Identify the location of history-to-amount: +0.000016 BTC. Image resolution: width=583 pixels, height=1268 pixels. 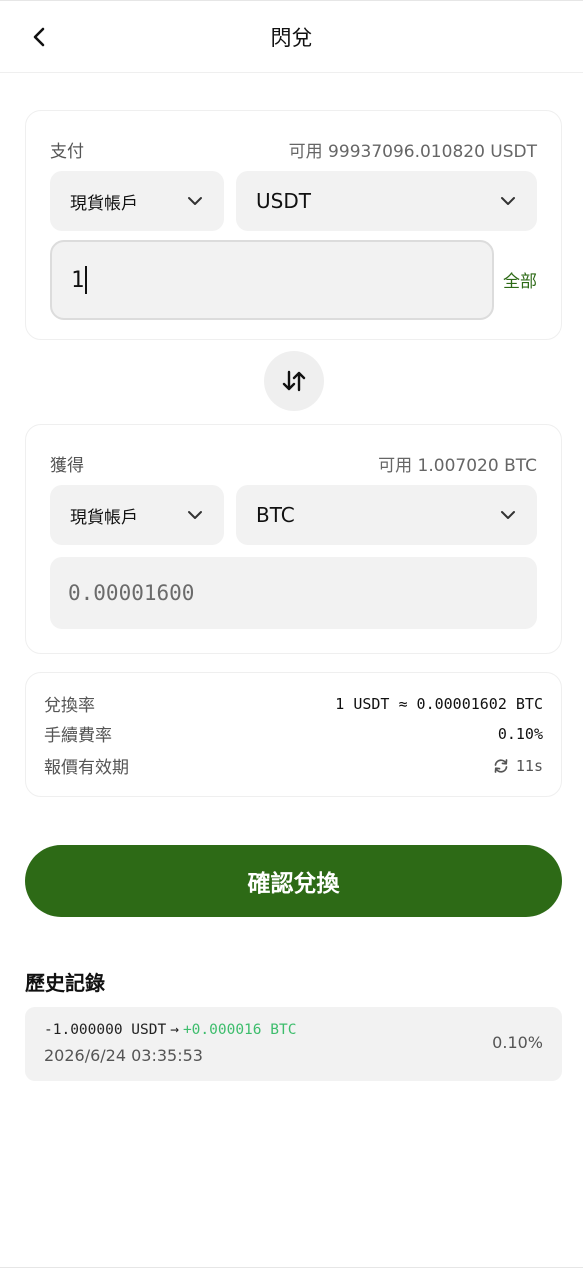
(239, 1030).